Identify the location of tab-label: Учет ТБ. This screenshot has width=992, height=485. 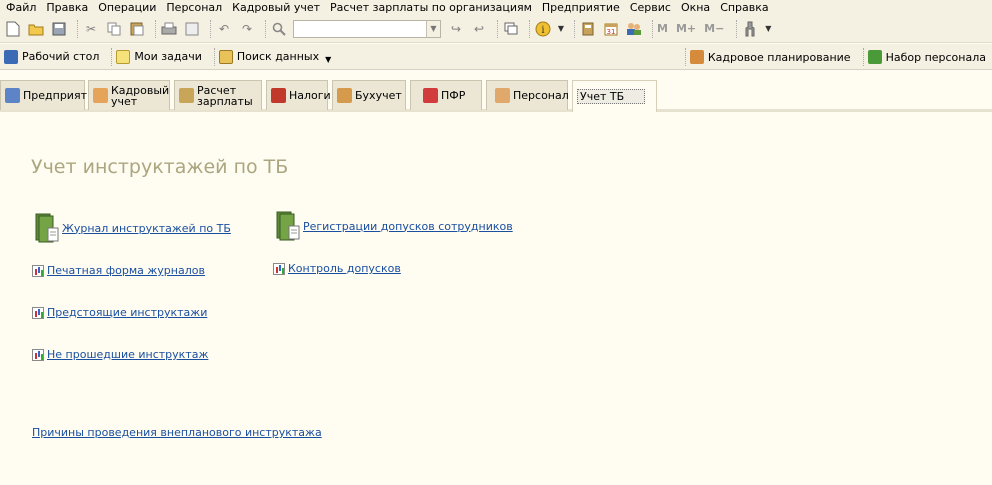
(611, 96).